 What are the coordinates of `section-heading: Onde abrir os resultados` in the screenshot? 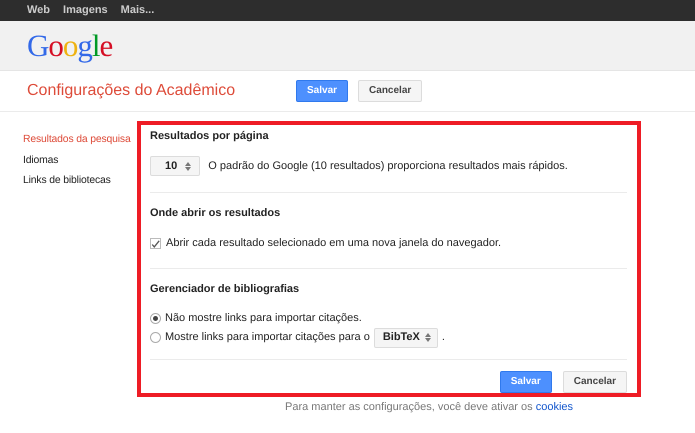 It's located at (216, 213).